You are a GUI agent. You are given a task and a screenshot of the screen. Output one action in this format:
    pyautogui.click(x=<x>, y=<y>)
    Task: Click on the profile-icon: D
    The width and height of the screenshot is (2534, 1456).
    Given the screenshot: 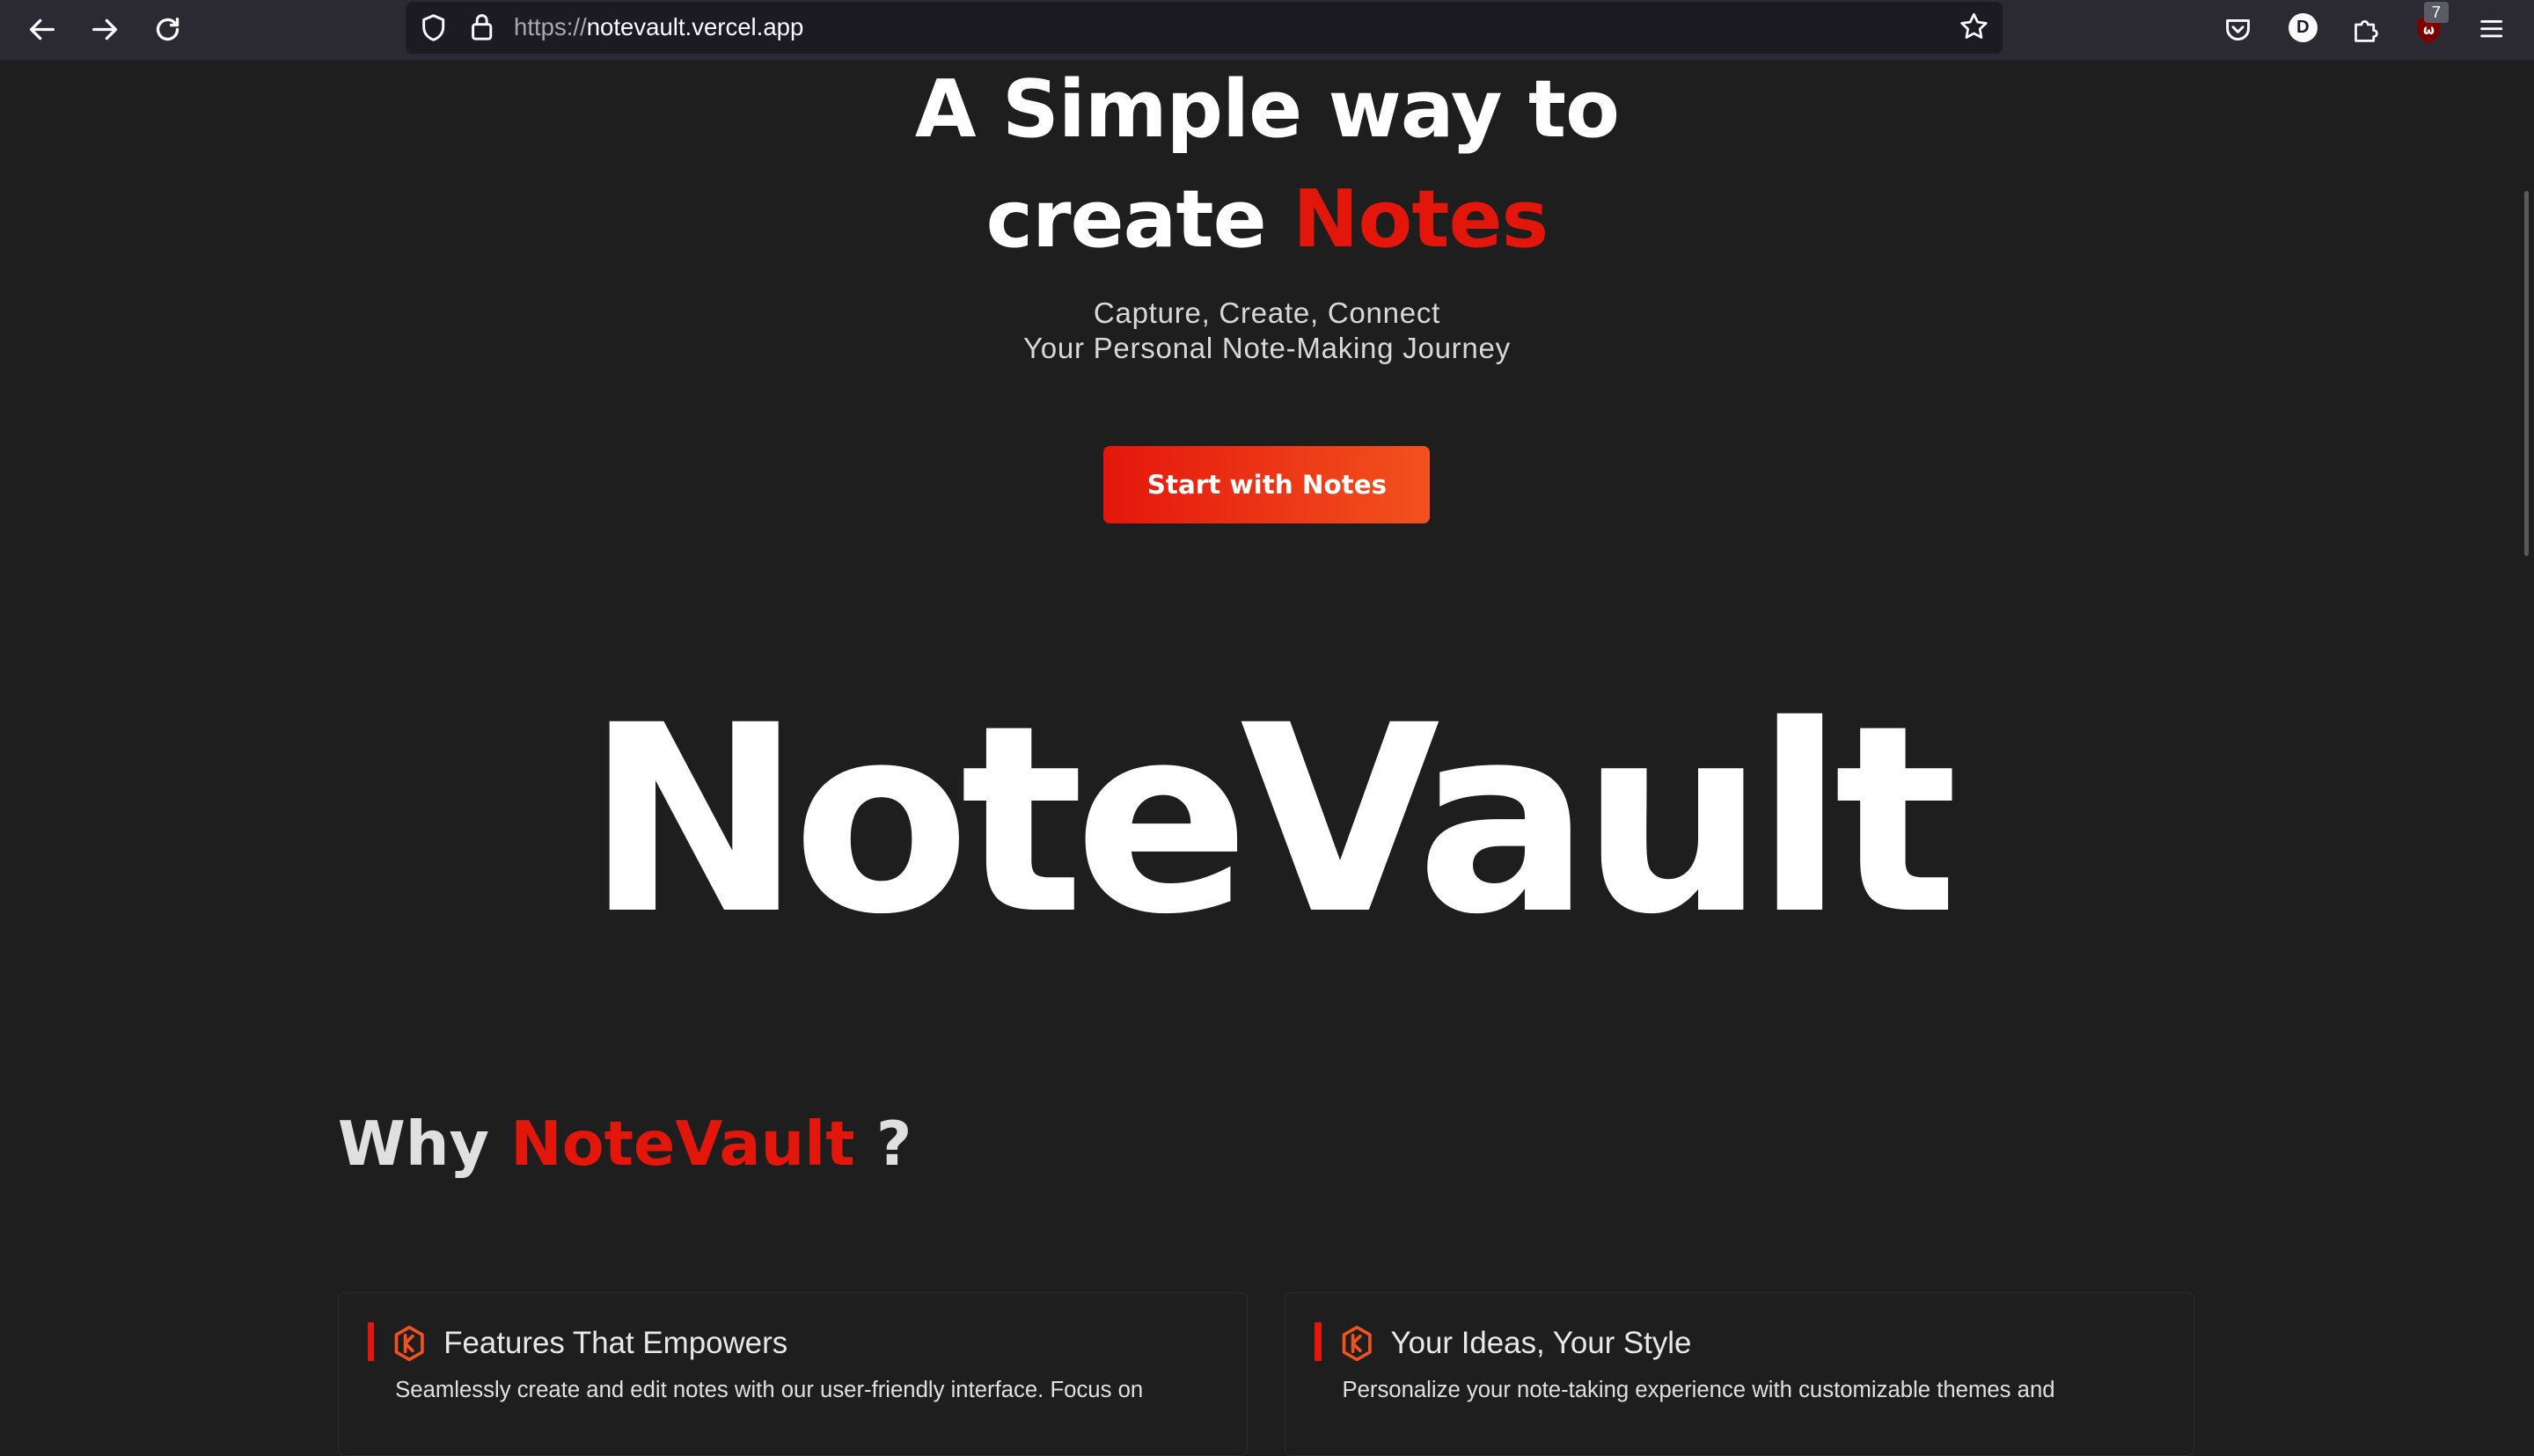 What is the action you would take?
    pyautogui.click(x=2303, y=27)
    